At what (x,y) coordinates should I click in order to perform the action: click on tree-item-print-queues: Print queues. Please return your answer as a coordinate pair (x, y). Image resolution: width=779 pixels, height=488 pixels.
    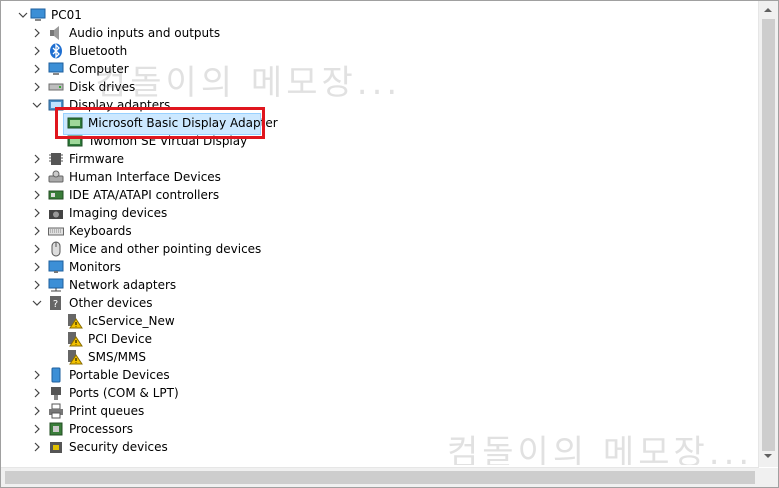
    Looking at the image, I should click on (96, 411).